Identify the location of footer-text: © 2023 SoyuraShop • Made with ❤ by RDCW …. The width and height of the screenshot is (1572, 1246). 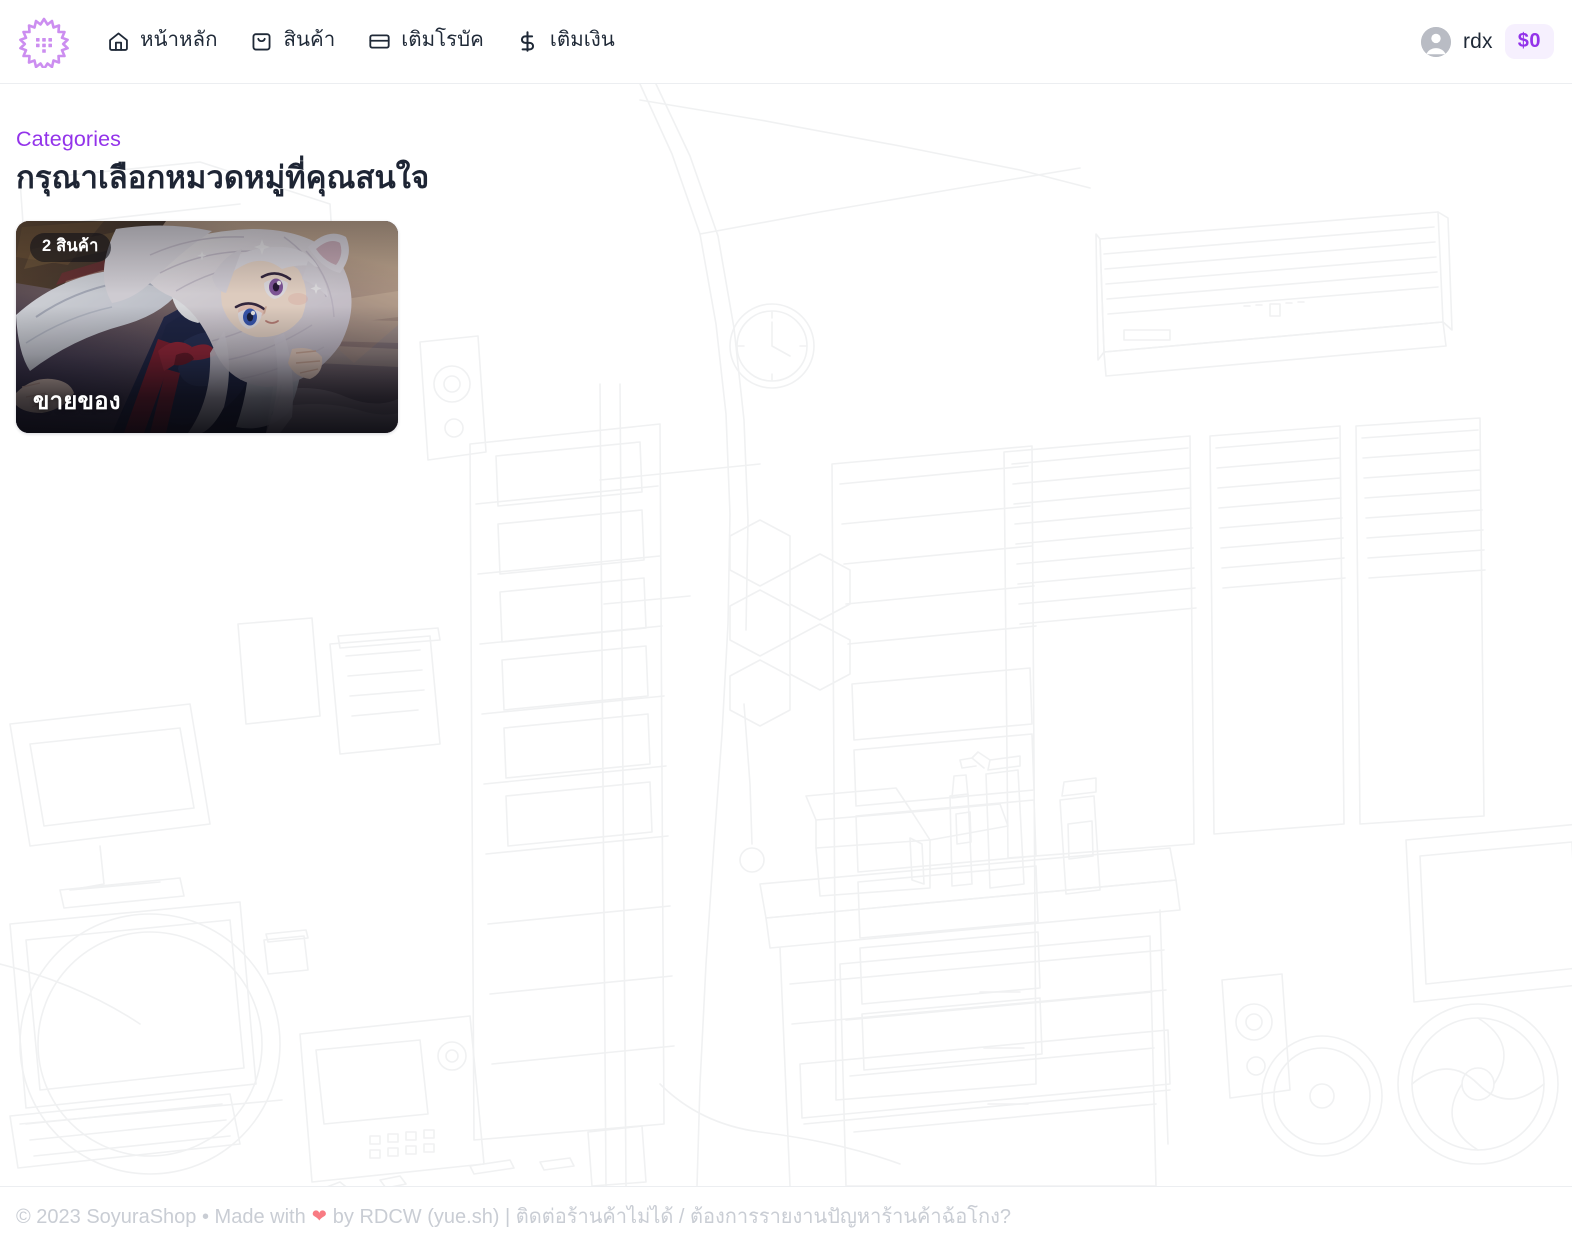
(513, 1217).